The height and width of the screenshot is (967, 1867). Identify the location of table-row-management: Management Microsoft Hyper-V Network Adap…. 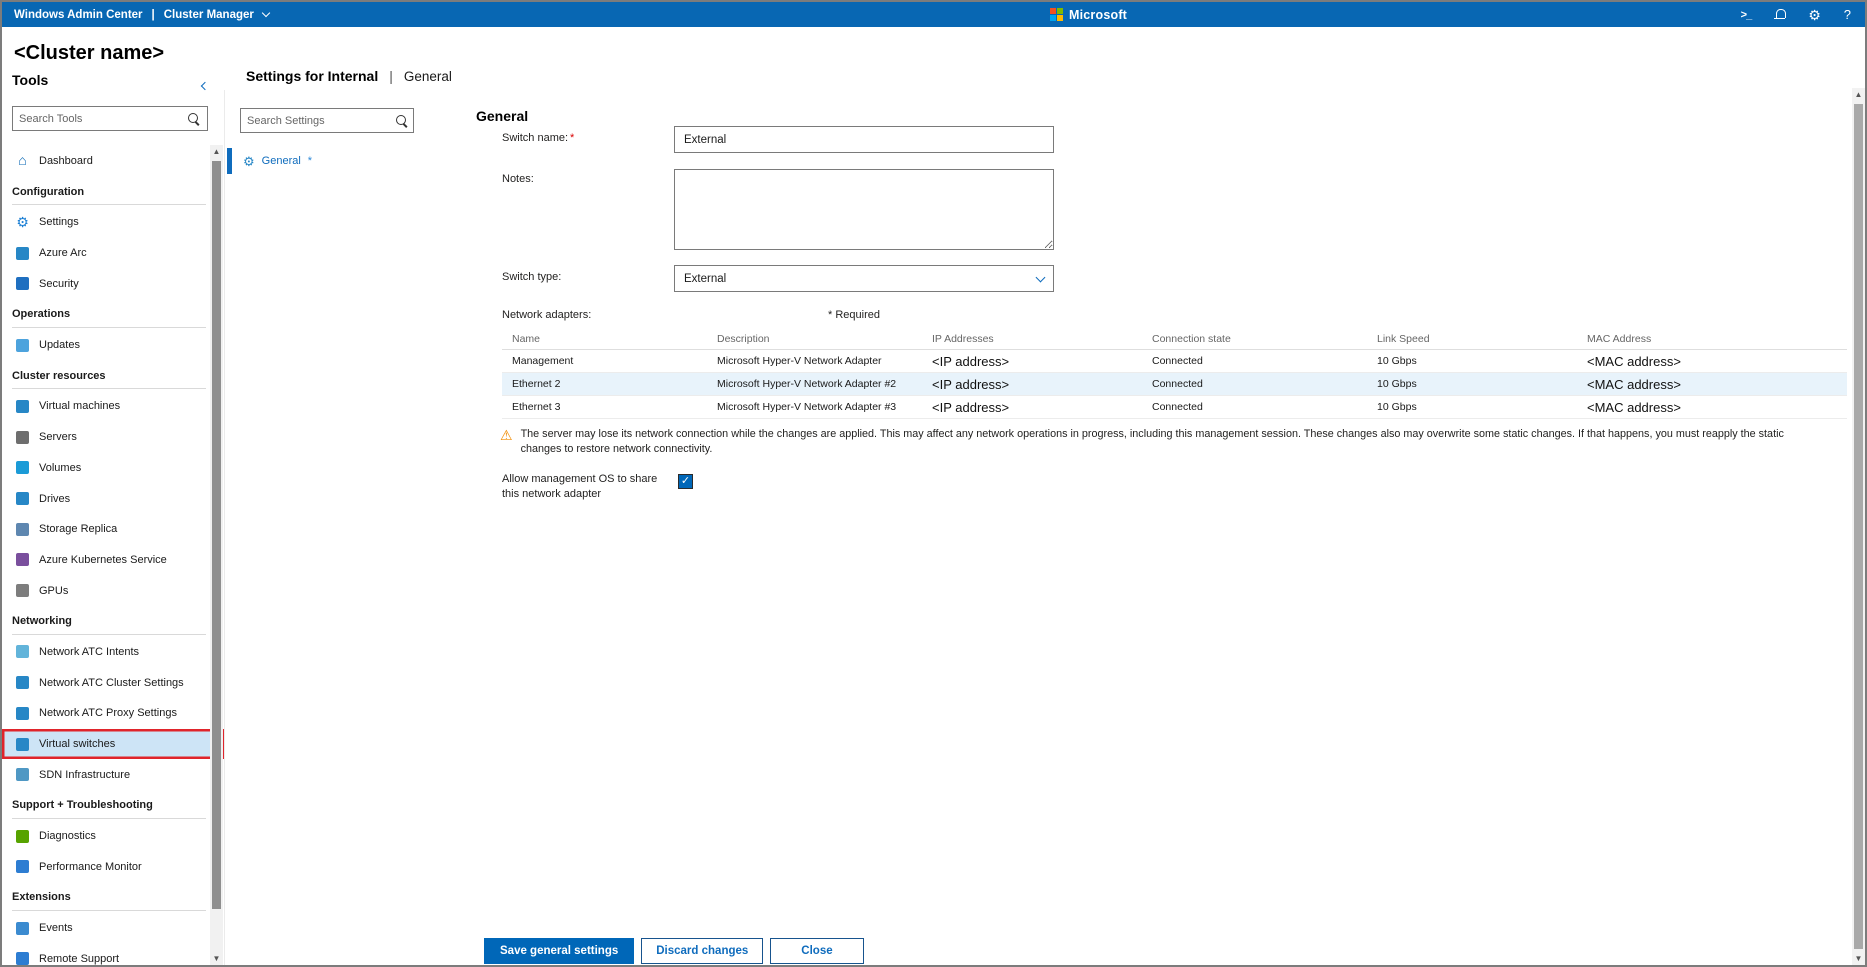
(1174, 361).